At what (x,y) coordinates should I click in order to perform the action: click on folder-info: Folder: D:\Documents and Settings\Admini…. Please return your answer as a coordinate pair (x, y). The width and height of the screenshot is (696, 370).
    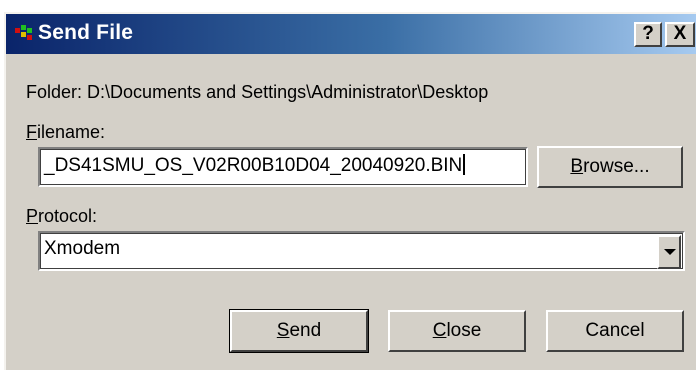
    Looking at the image, I should click on (257, 92).